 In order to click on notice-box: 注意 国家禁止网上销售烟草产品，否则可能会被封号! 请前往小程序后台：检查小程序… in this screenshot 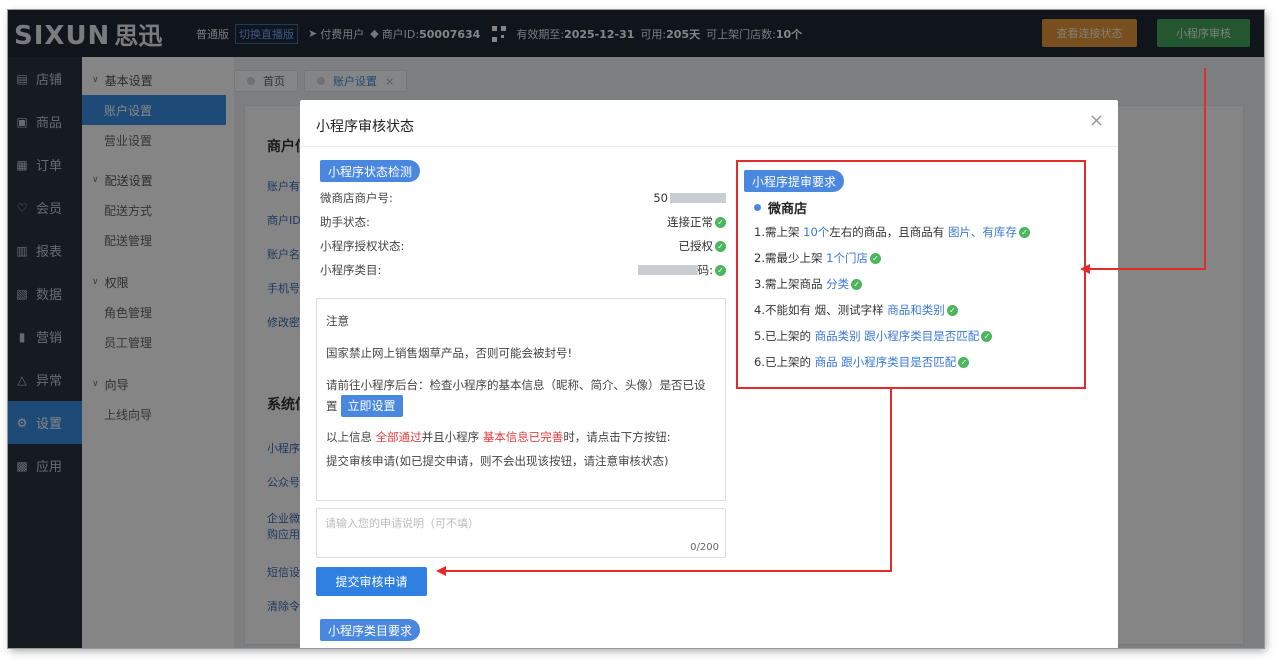, I will do `click(521, 399)`.